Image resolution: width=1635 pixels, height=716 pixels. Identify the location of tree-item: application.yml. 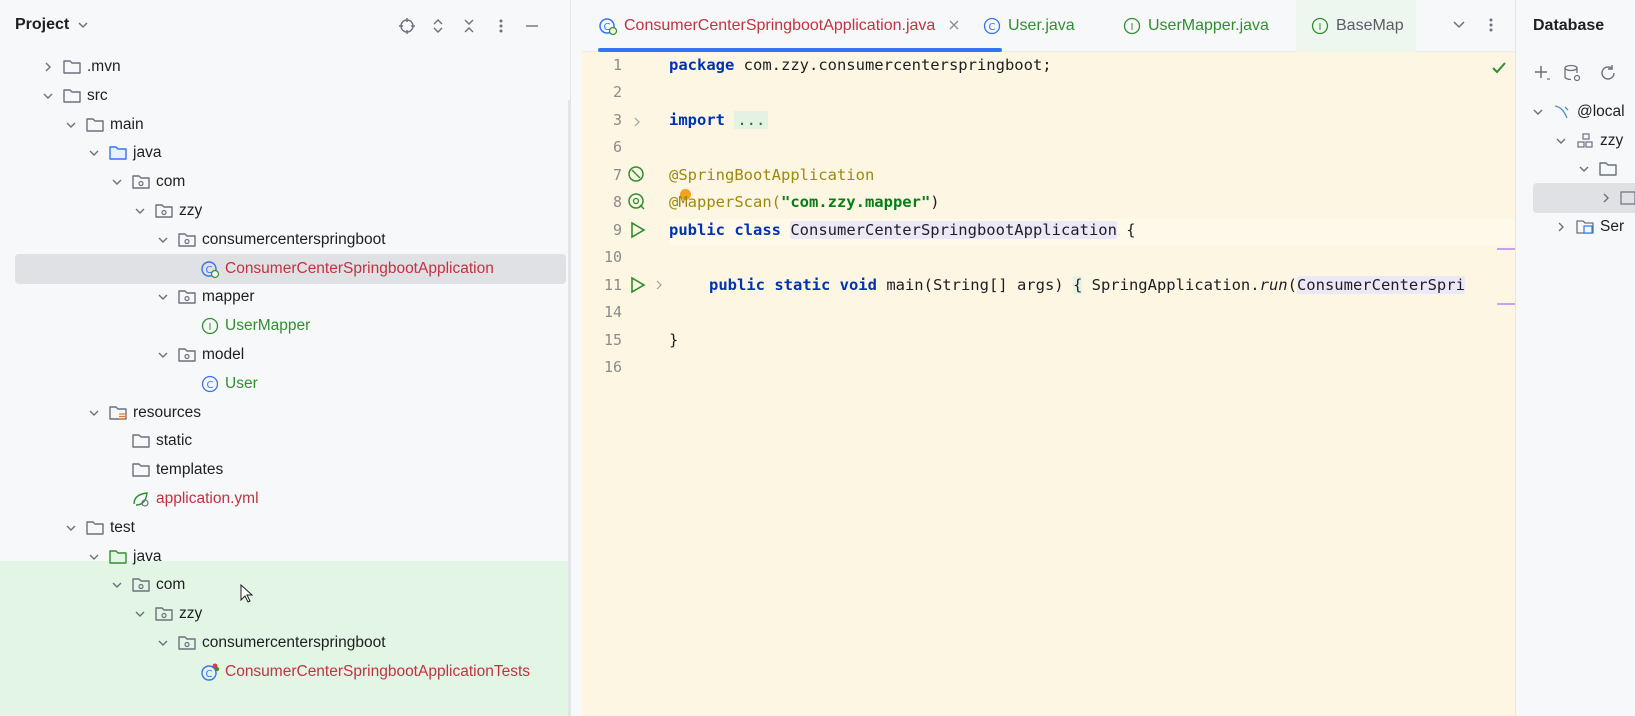
(184, 499).